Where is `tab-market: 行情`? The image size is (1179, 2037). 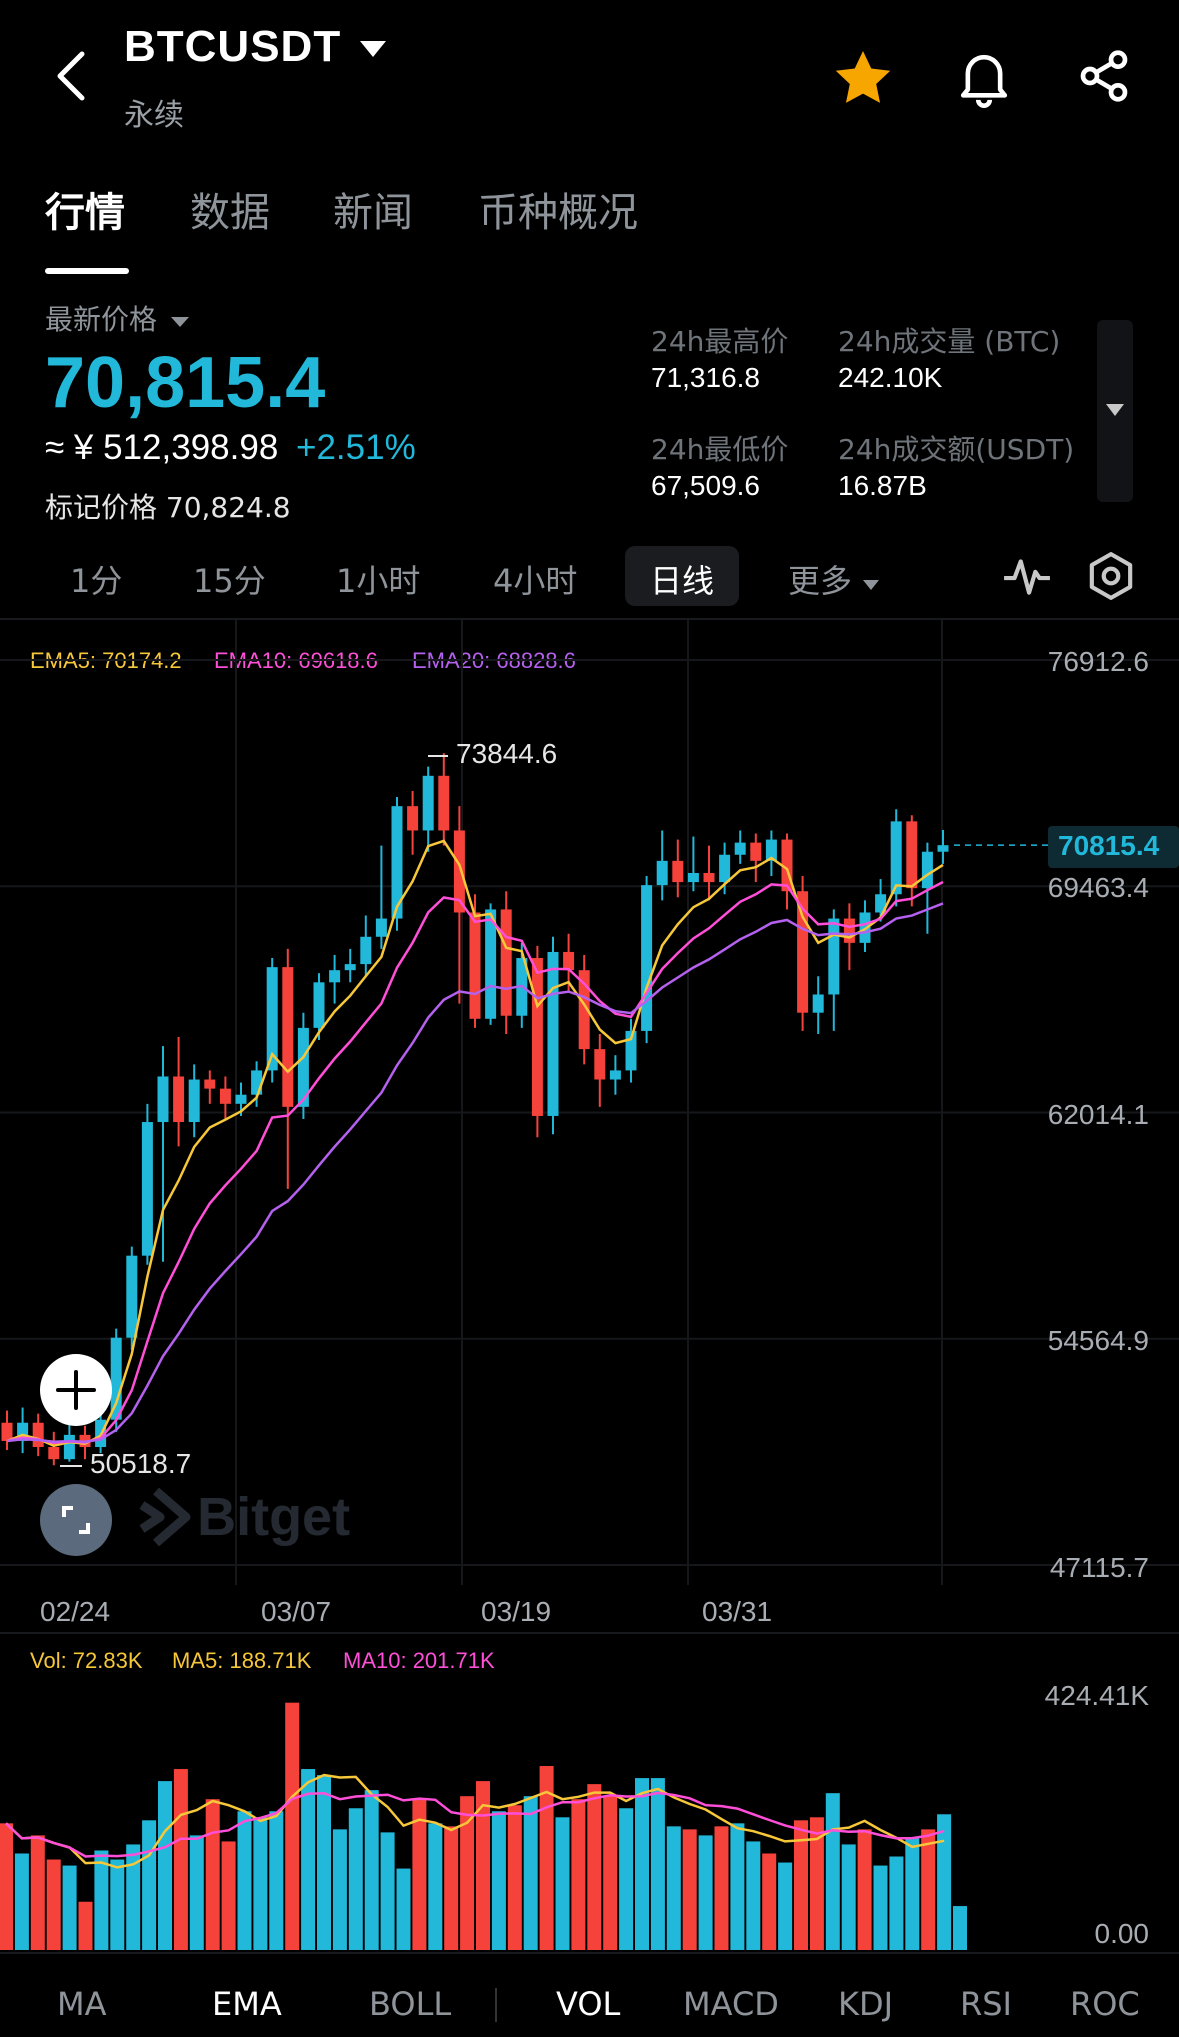
tab-market: 行情 is located at coordinates (85, 209).